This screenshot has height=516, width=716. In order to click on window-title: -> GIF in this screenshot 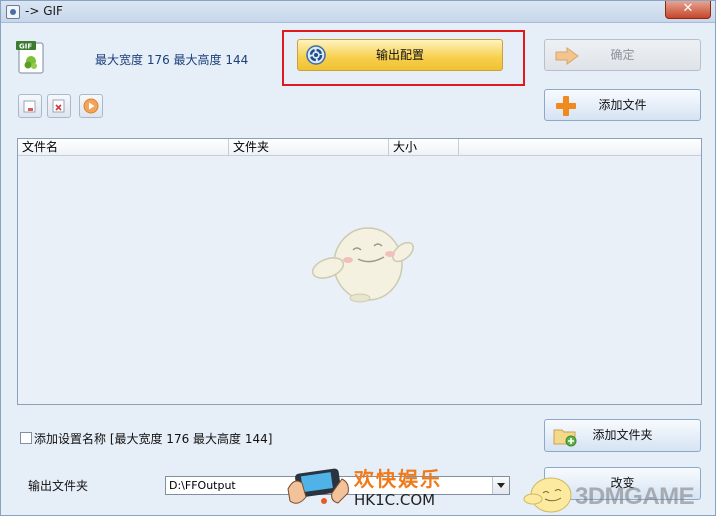, I will do `click(44, 11)`.